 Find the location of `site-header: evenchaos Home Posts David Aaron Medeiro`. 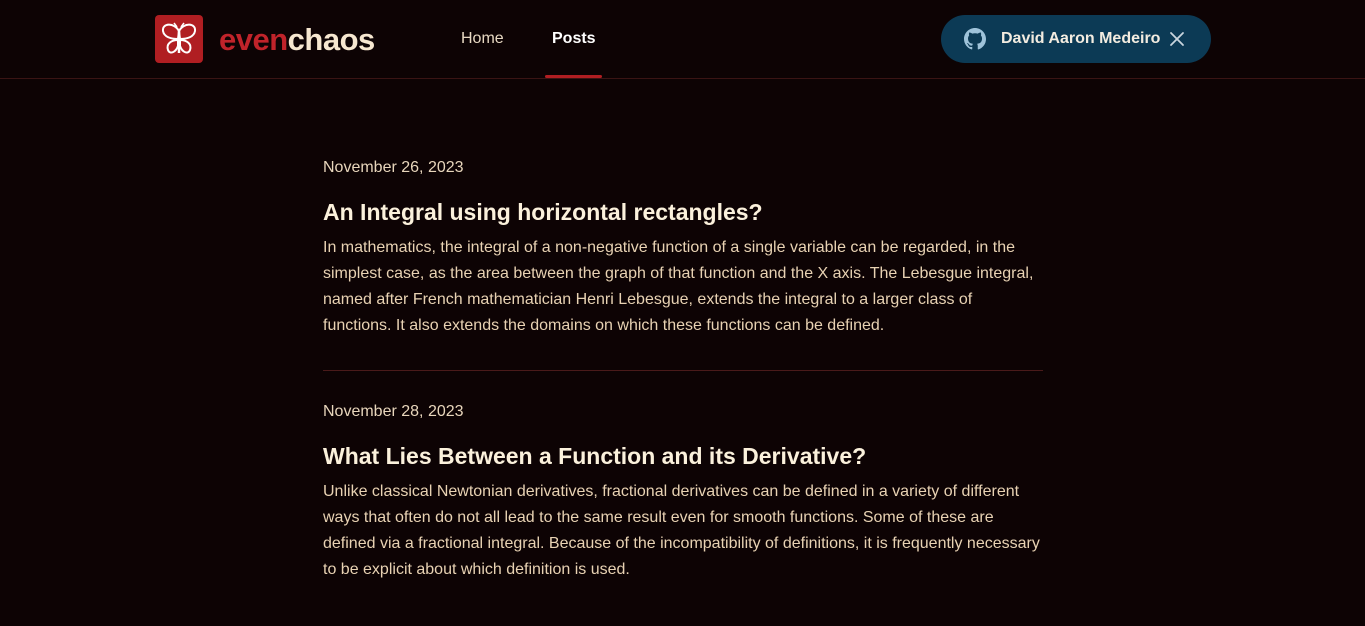

site-header: evenchaos Home Posts David Aaron Medeiro is located at coordinates (682, 39).